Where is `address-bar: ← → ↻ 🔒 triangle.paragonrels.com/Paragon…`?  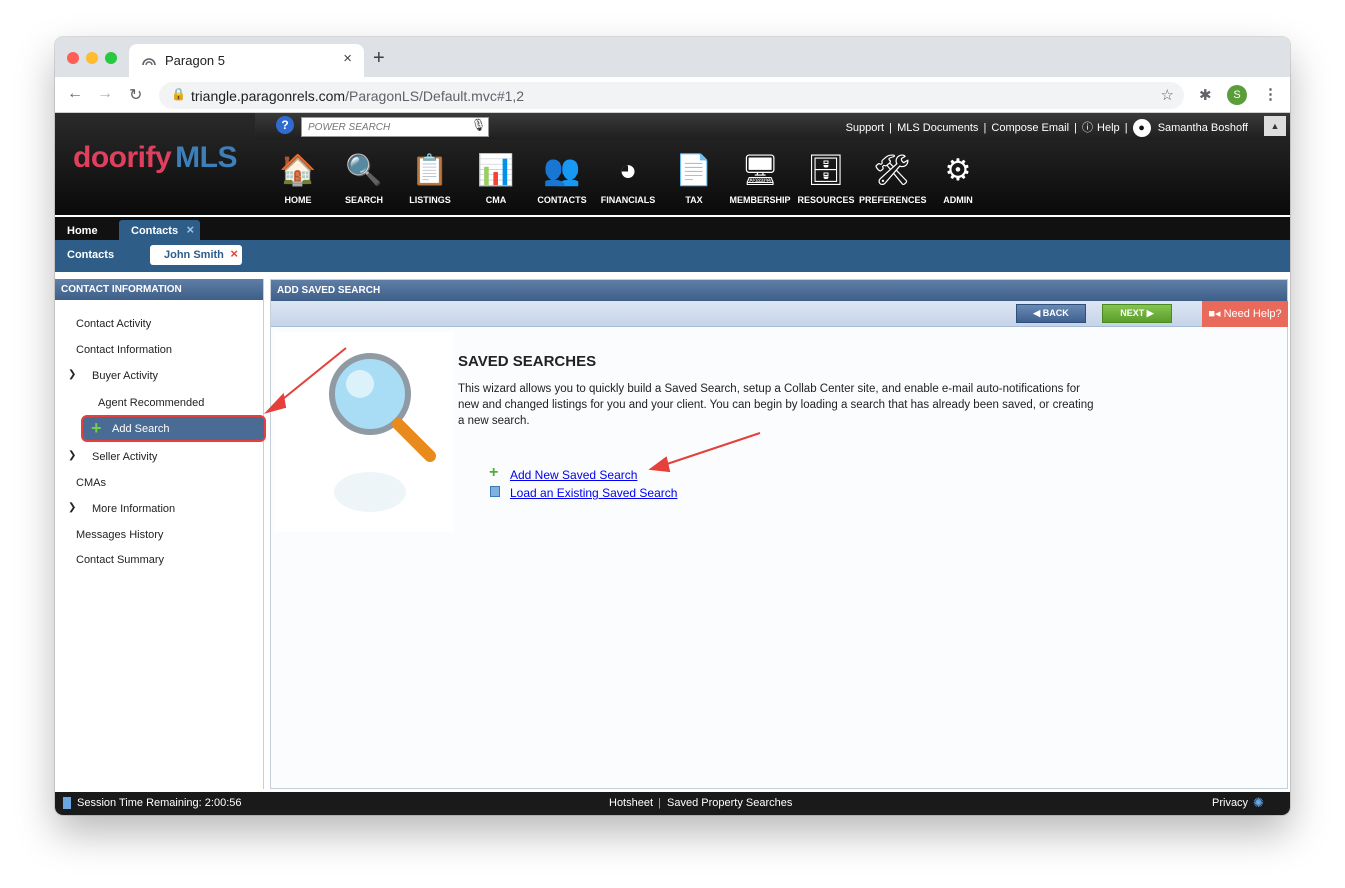
address-bar: ← → ↻ 🔒 triangle.paragonrels.com/Paragon… is located at coordinates (672, 95).